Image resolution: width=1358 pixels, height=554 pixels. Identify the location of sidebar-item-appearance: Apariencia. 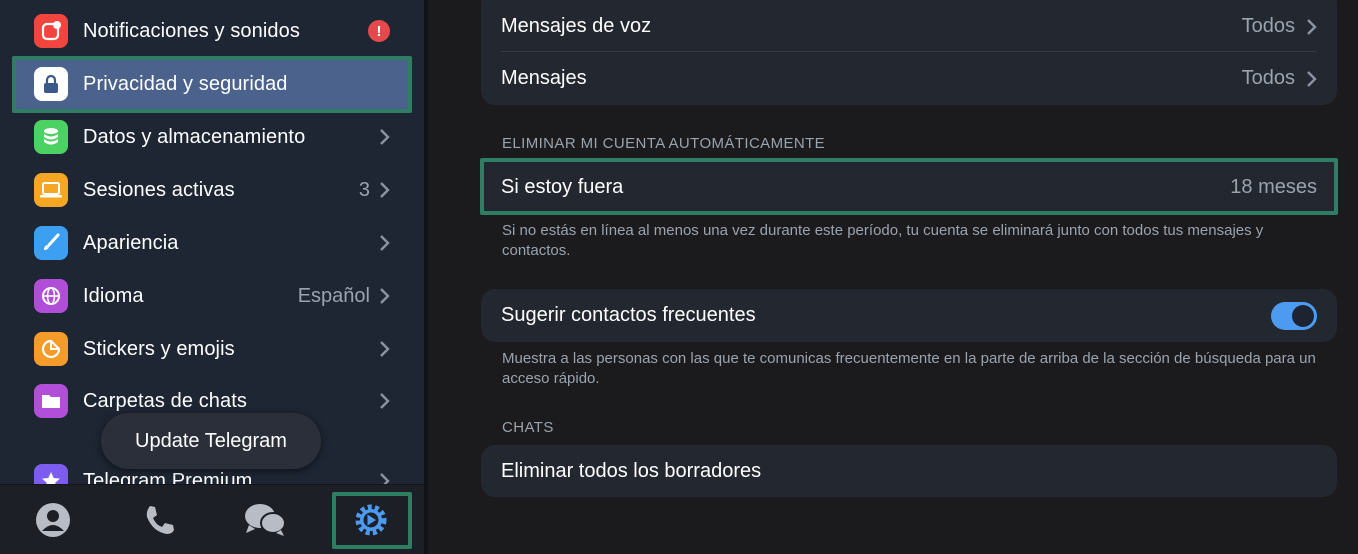
(212, 243).